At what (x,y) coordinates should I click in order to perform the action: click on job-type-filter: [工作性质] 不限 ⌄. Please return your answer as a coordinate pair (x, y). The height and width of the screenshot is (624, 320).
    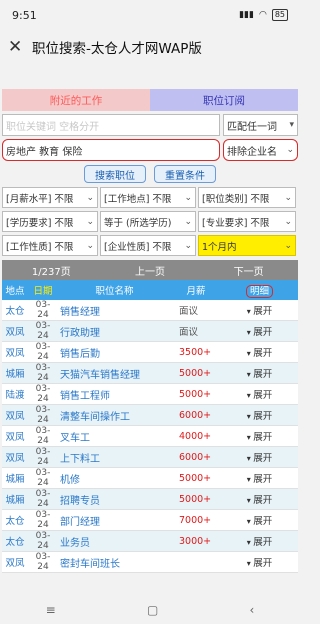
    Looking at the image, I should click on (50, 245).